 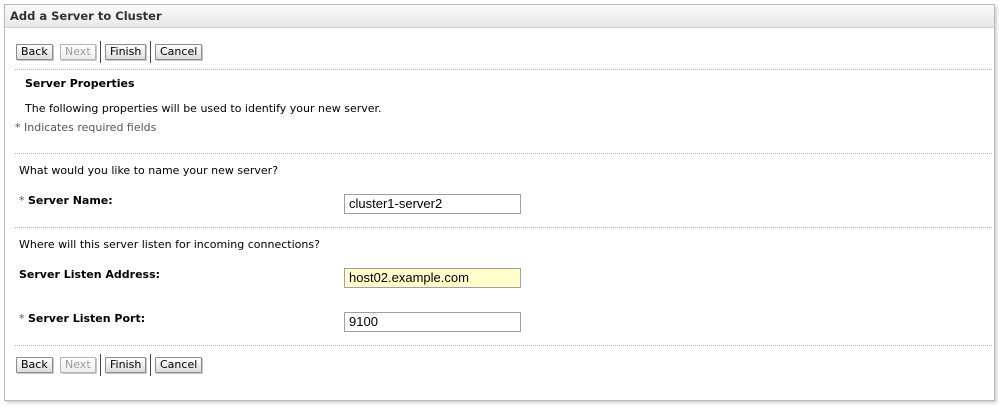 I want to click on title-bar: Add a Server to Cluster, so click(x=499, y=16).